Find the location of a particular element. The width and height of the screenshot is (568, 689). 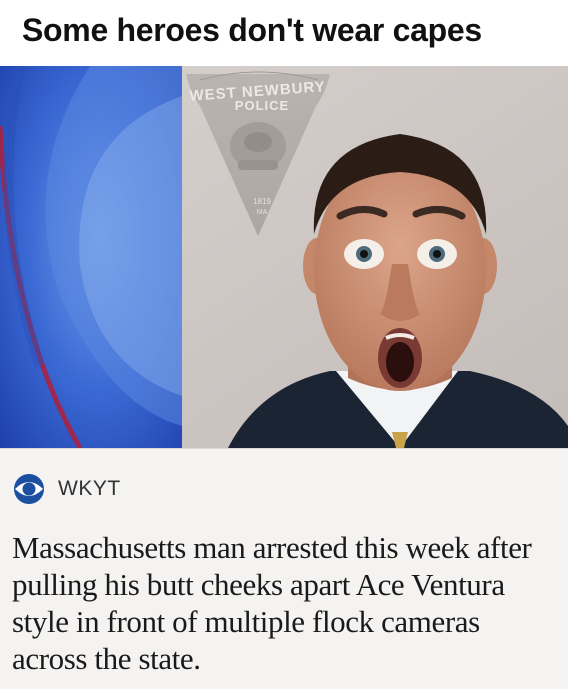

meme-caption-bar: Some heroes don't wear capes is located at coordinates (284, 33).